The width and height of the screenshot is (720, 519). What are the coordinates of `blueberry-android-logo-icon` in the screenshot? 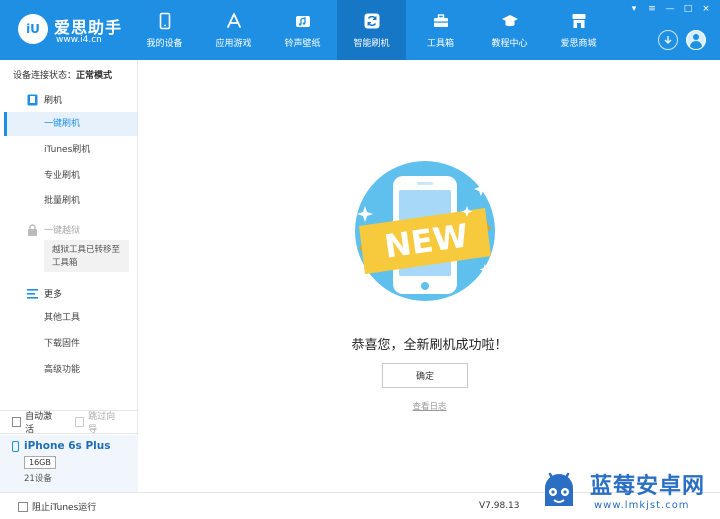 It's located at (559, 489).